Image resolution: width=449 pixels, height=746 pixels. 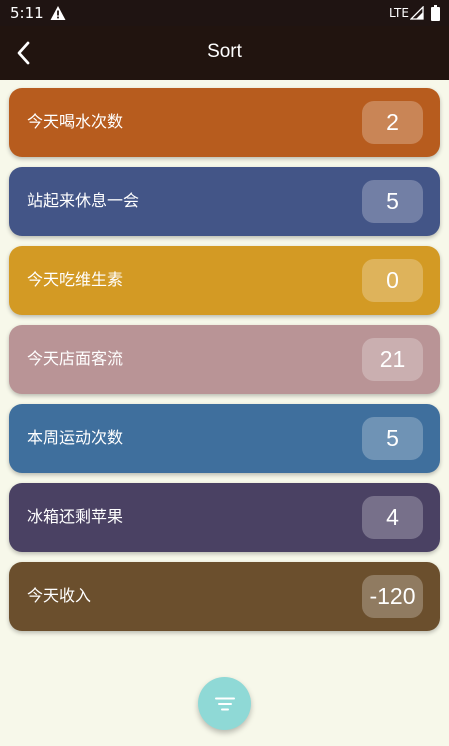 I want to click on alert-icon, so click(x=58, y=13).